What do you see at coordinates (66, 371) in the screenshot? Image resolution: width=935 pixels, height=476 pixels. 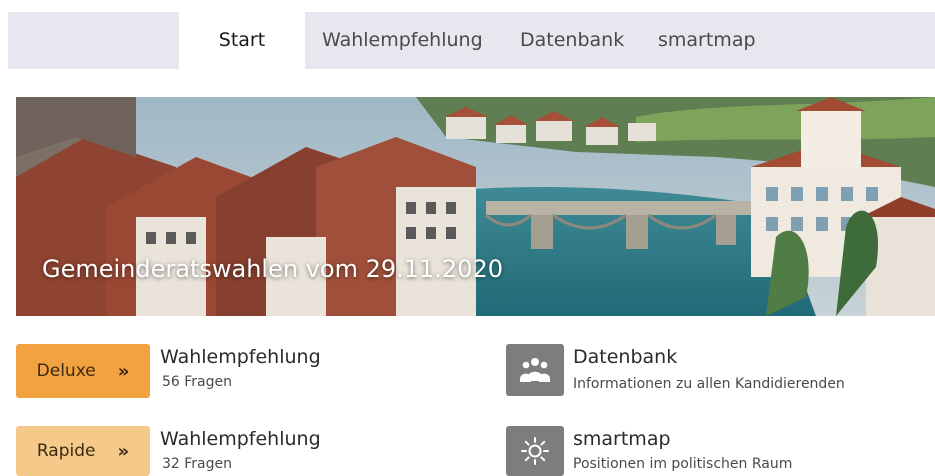 I see `deluxe-button-label: Deluxe` at bounding box center [66, 371].